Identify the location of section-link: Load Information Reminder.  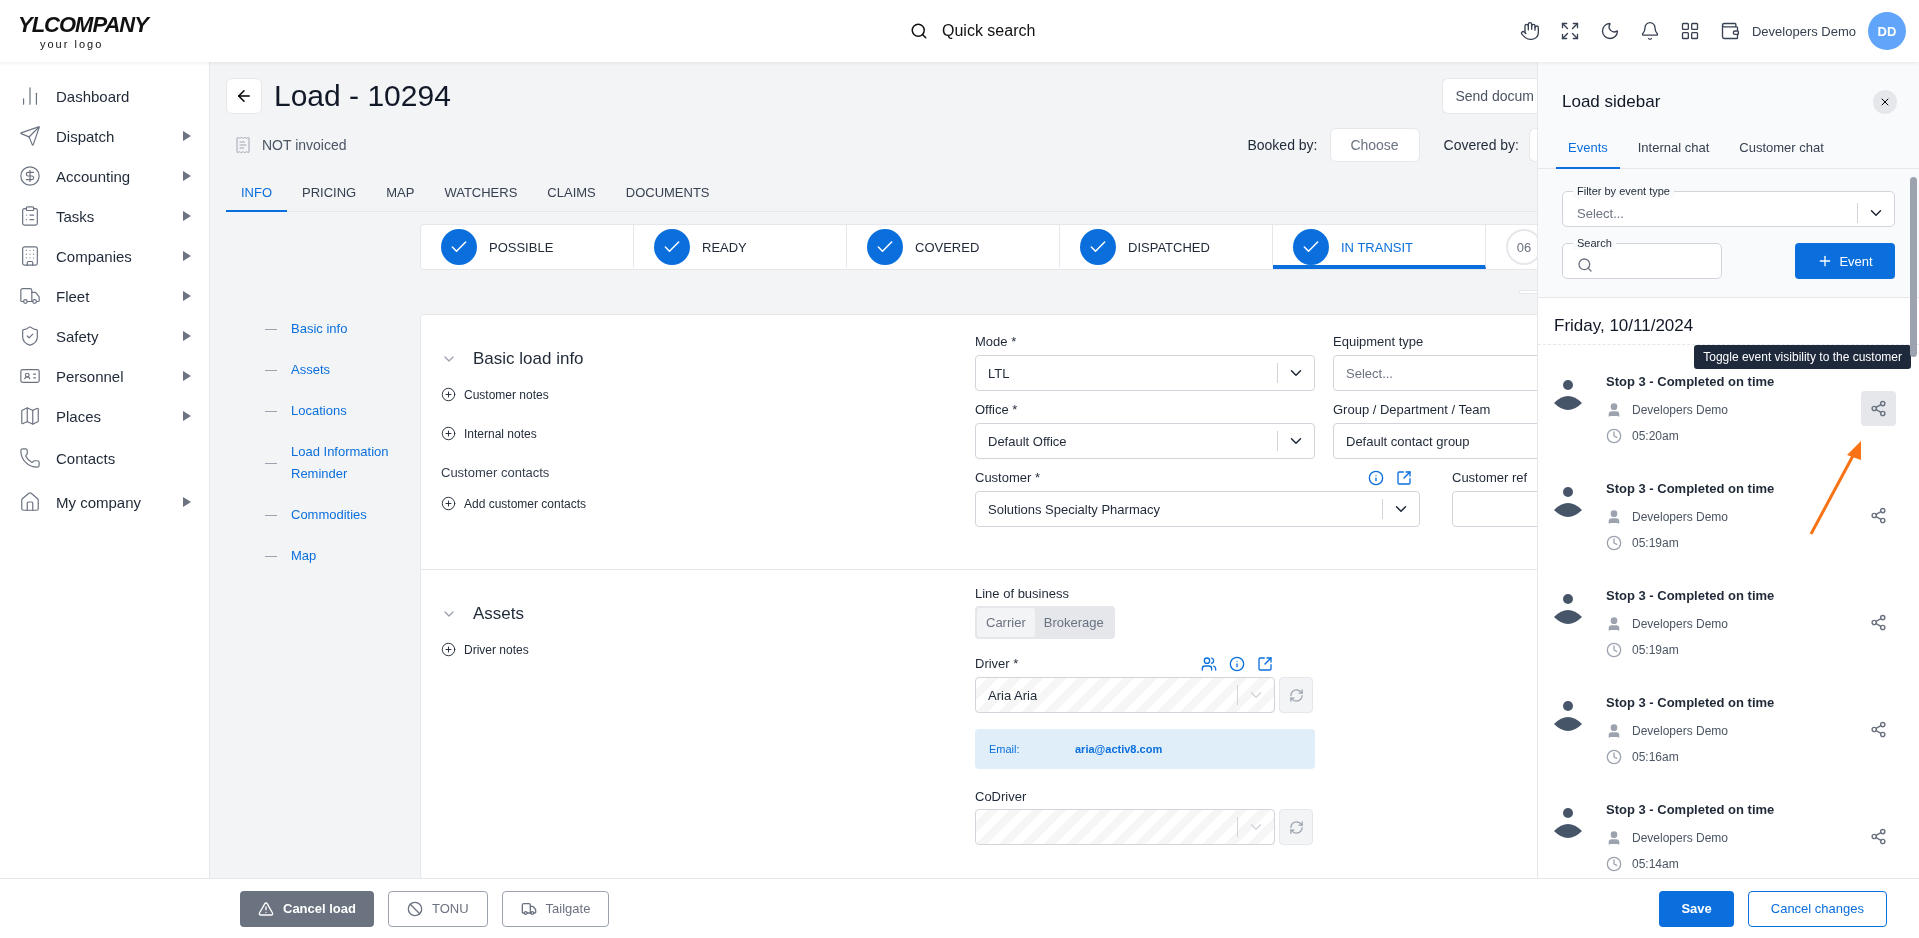
(342, 463).